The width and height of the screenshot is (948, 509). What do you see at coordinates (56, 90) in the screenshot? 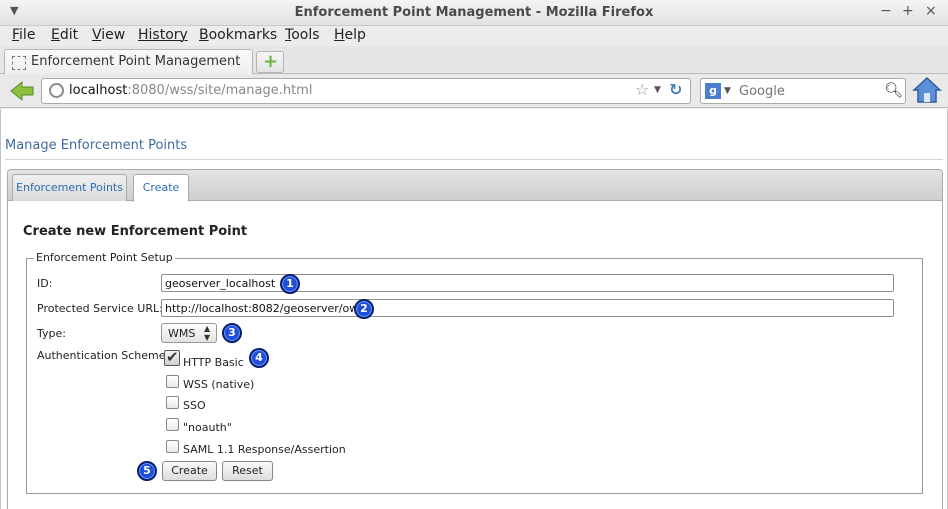
I see `globe-icon` at bounding box center [56, 90].